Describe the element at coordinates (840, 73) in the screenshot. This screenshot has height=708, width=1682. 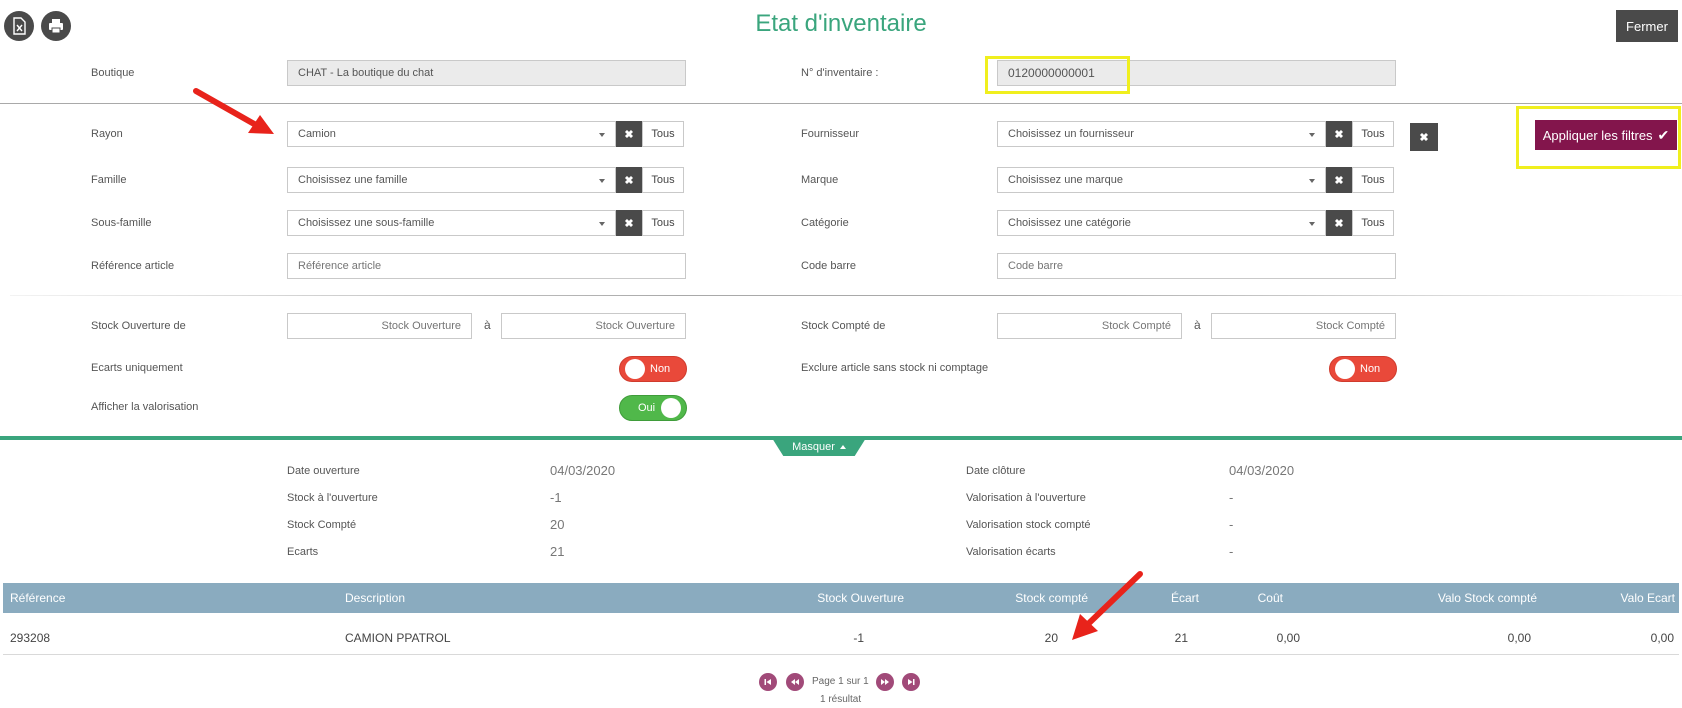
I see `inventory-number-label: N° d'inventaire :` at that location.